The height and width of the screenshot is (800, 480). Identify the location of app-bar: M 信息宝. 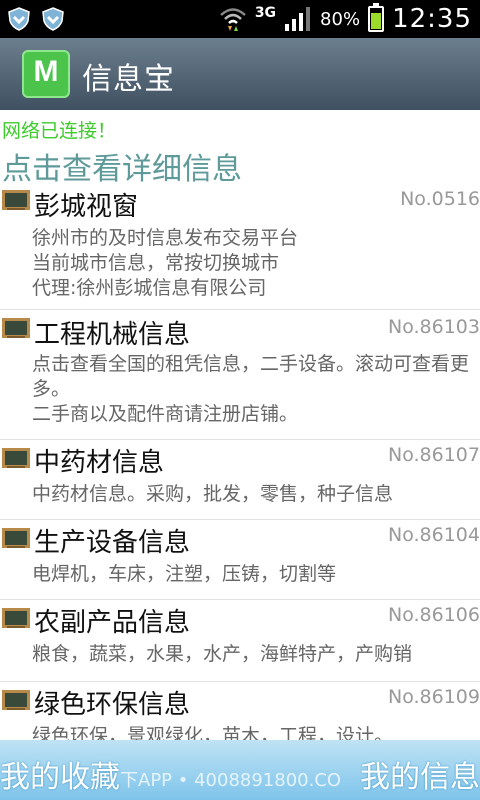
(240, 74).